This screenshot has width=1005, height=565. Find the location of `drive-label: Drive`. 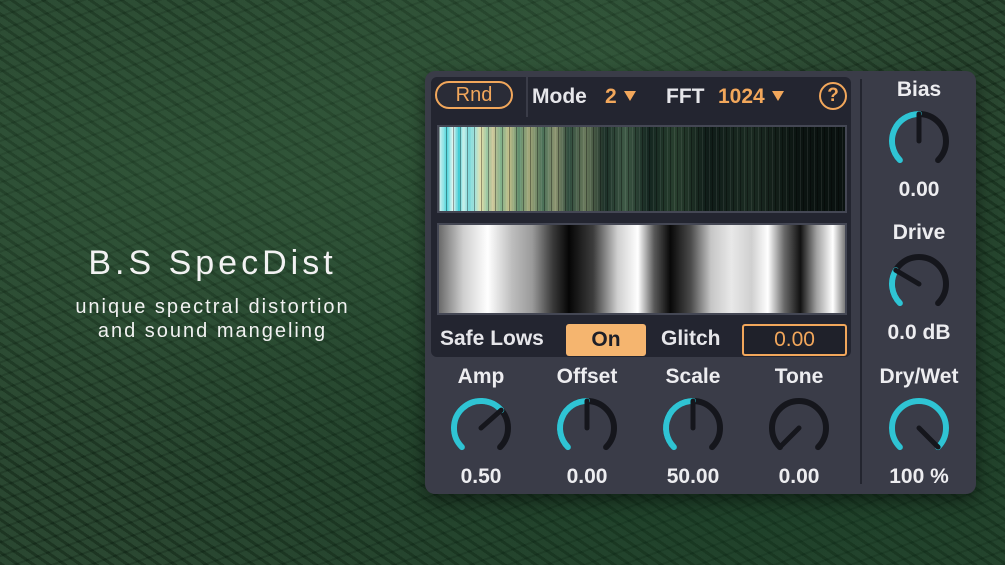

drive-label: Drive is located at coordinates (919, 232).